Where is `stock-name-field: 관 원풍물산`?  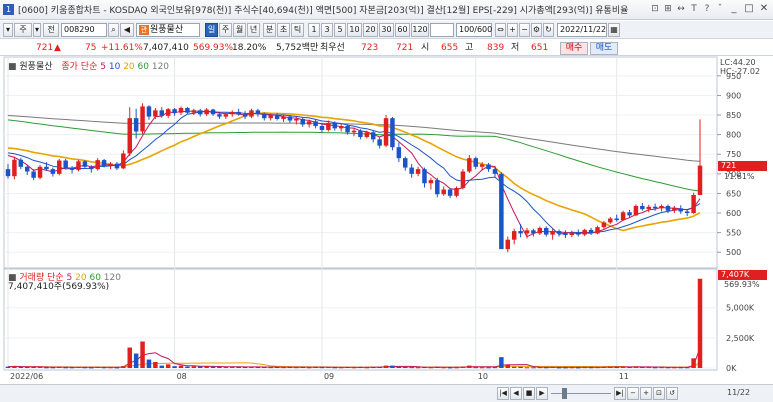 stock-name-field: 관 원풍물산 is located at coordinates (168, 30).